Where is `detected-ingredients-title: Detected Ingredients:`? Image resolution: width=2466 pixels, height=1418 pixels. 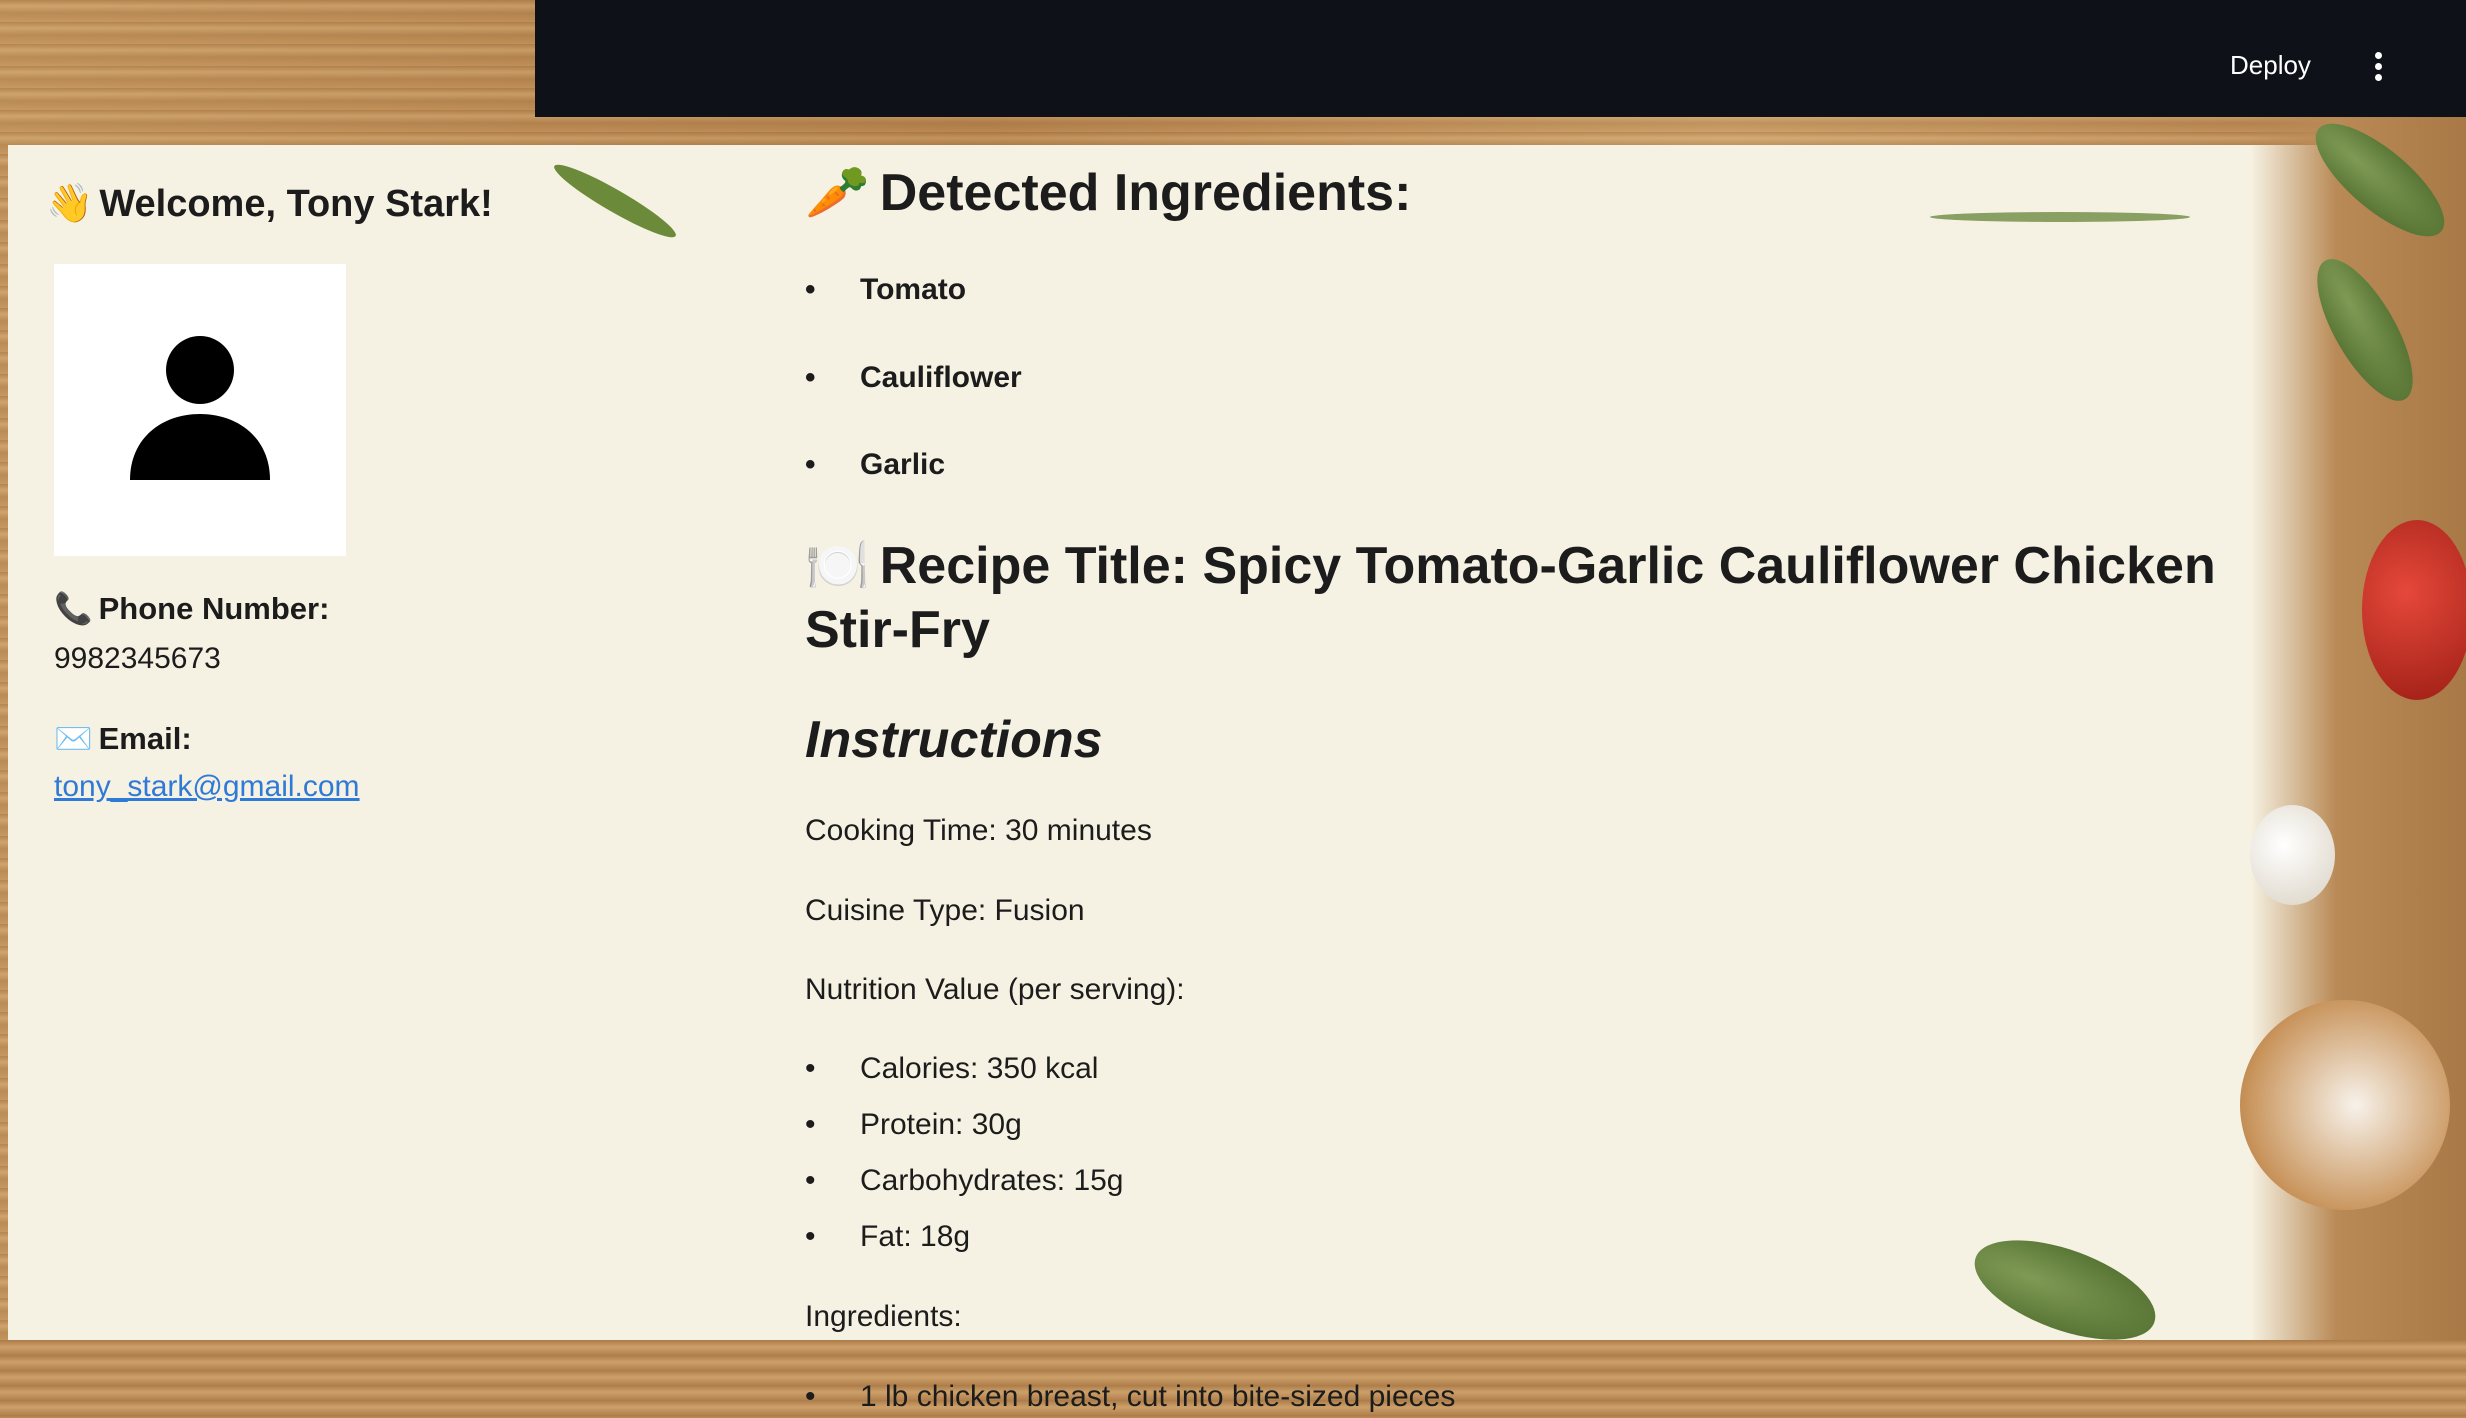 detected-ingredients-title: Detected Ingredients: is located at coordinates (1145, 193).